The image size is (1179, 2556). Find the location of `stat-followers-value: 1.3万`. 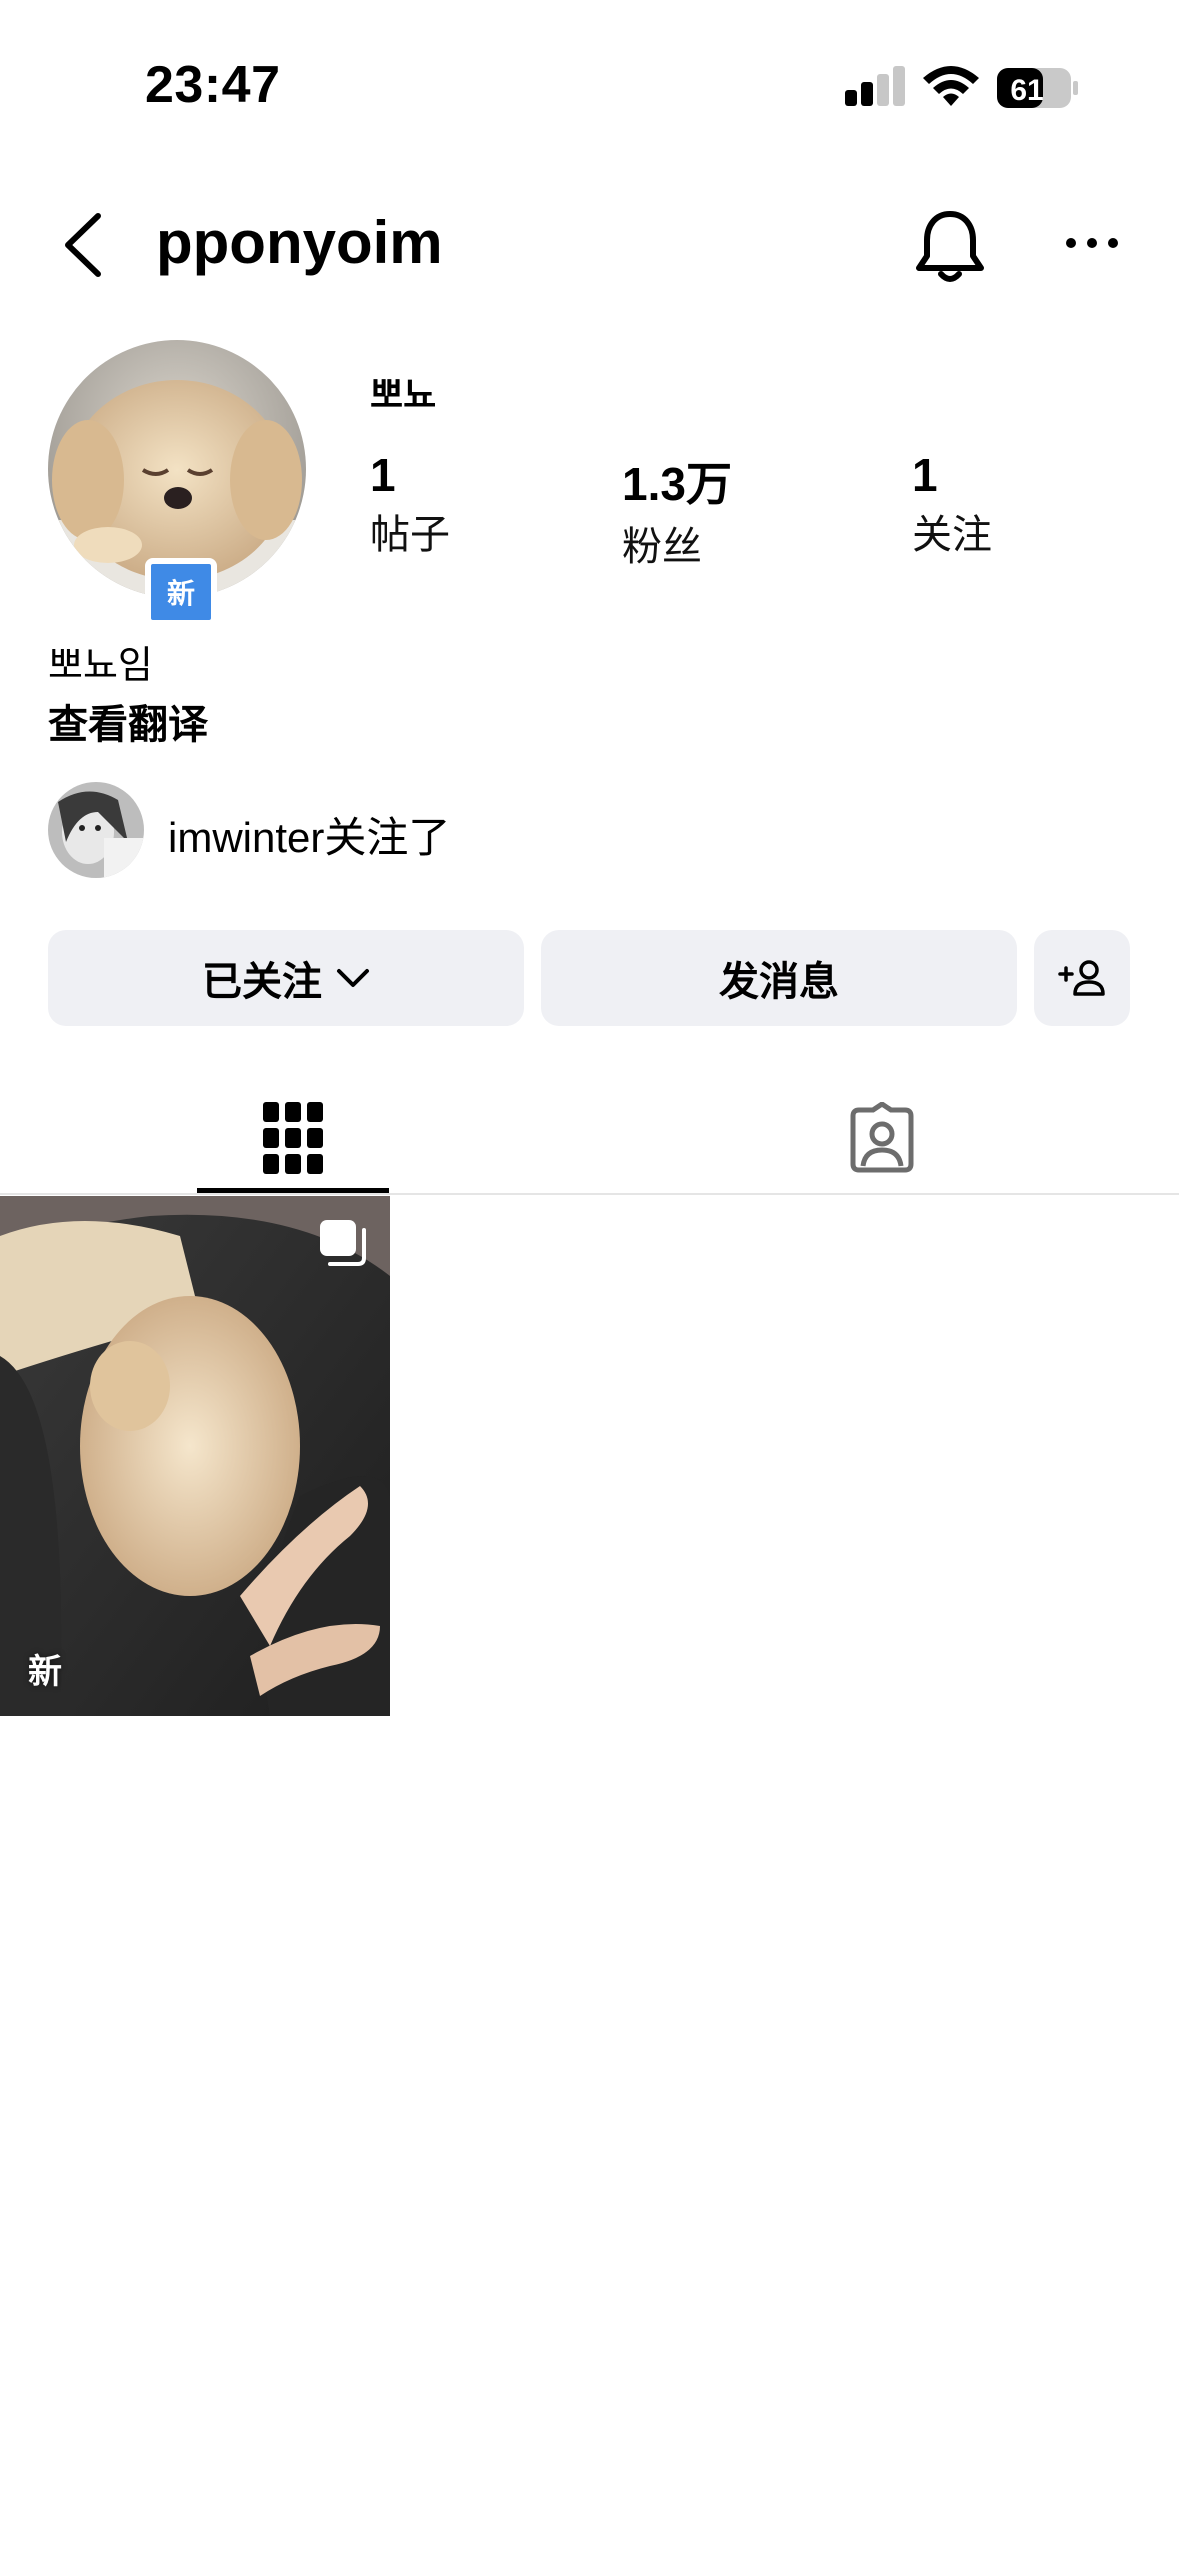

stat-followers-value: 1.3万 is located at coordinates (677, 484).